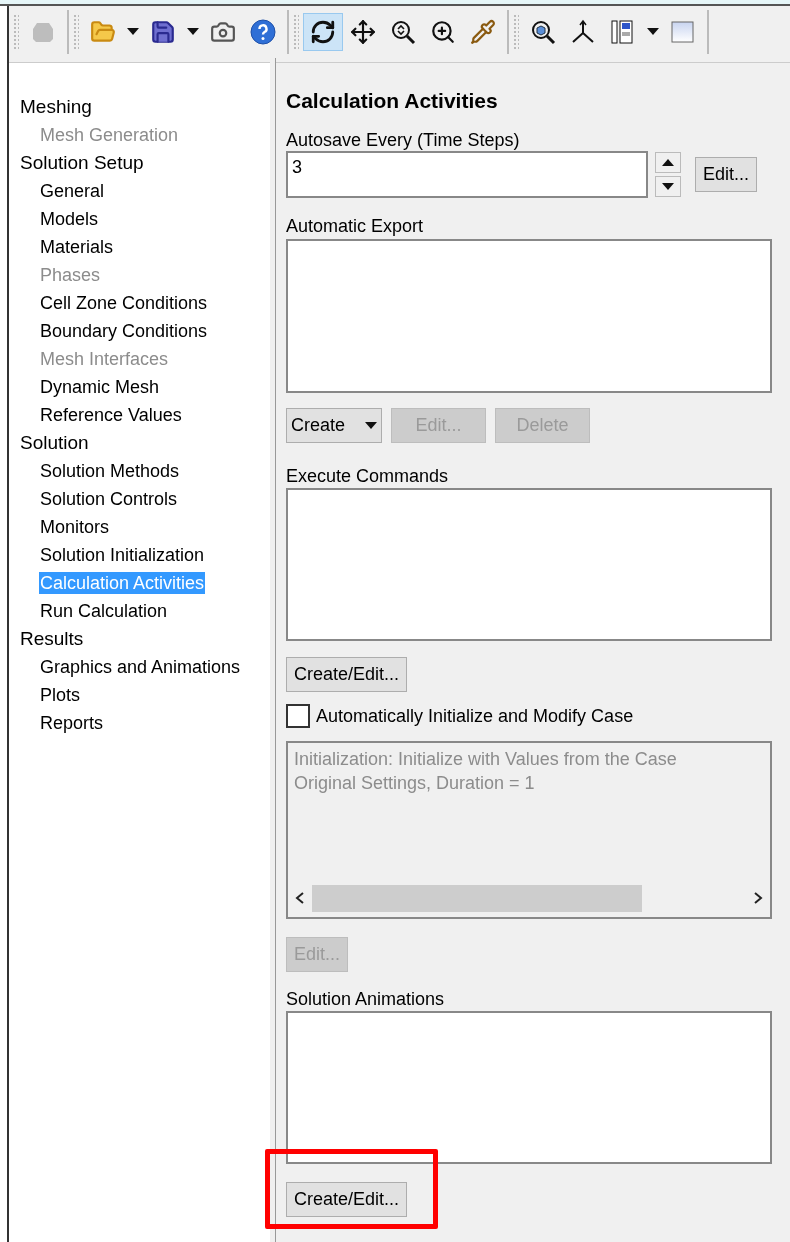 This screenshot has width=790, height=1242. I want to click on scroll-left-icon, so click(300, 898).